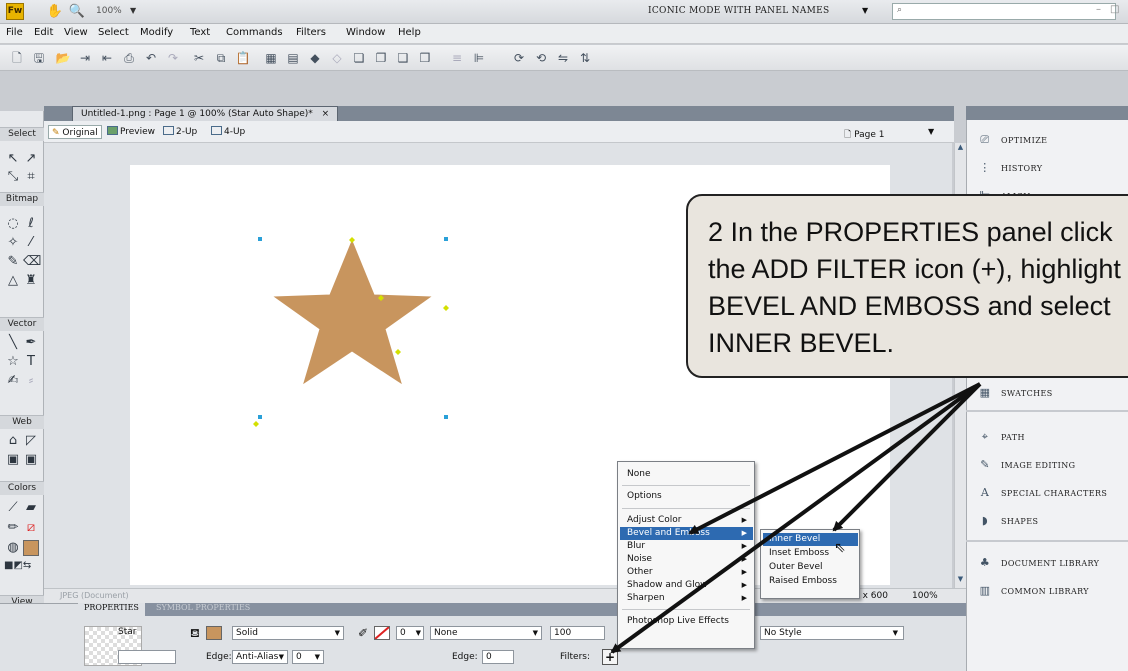 This screenshot has width=1128, height=671. Describe the element at coordinates (907, 457) in the screenshot. I see `arrow-to-inner-bevel` at that location.